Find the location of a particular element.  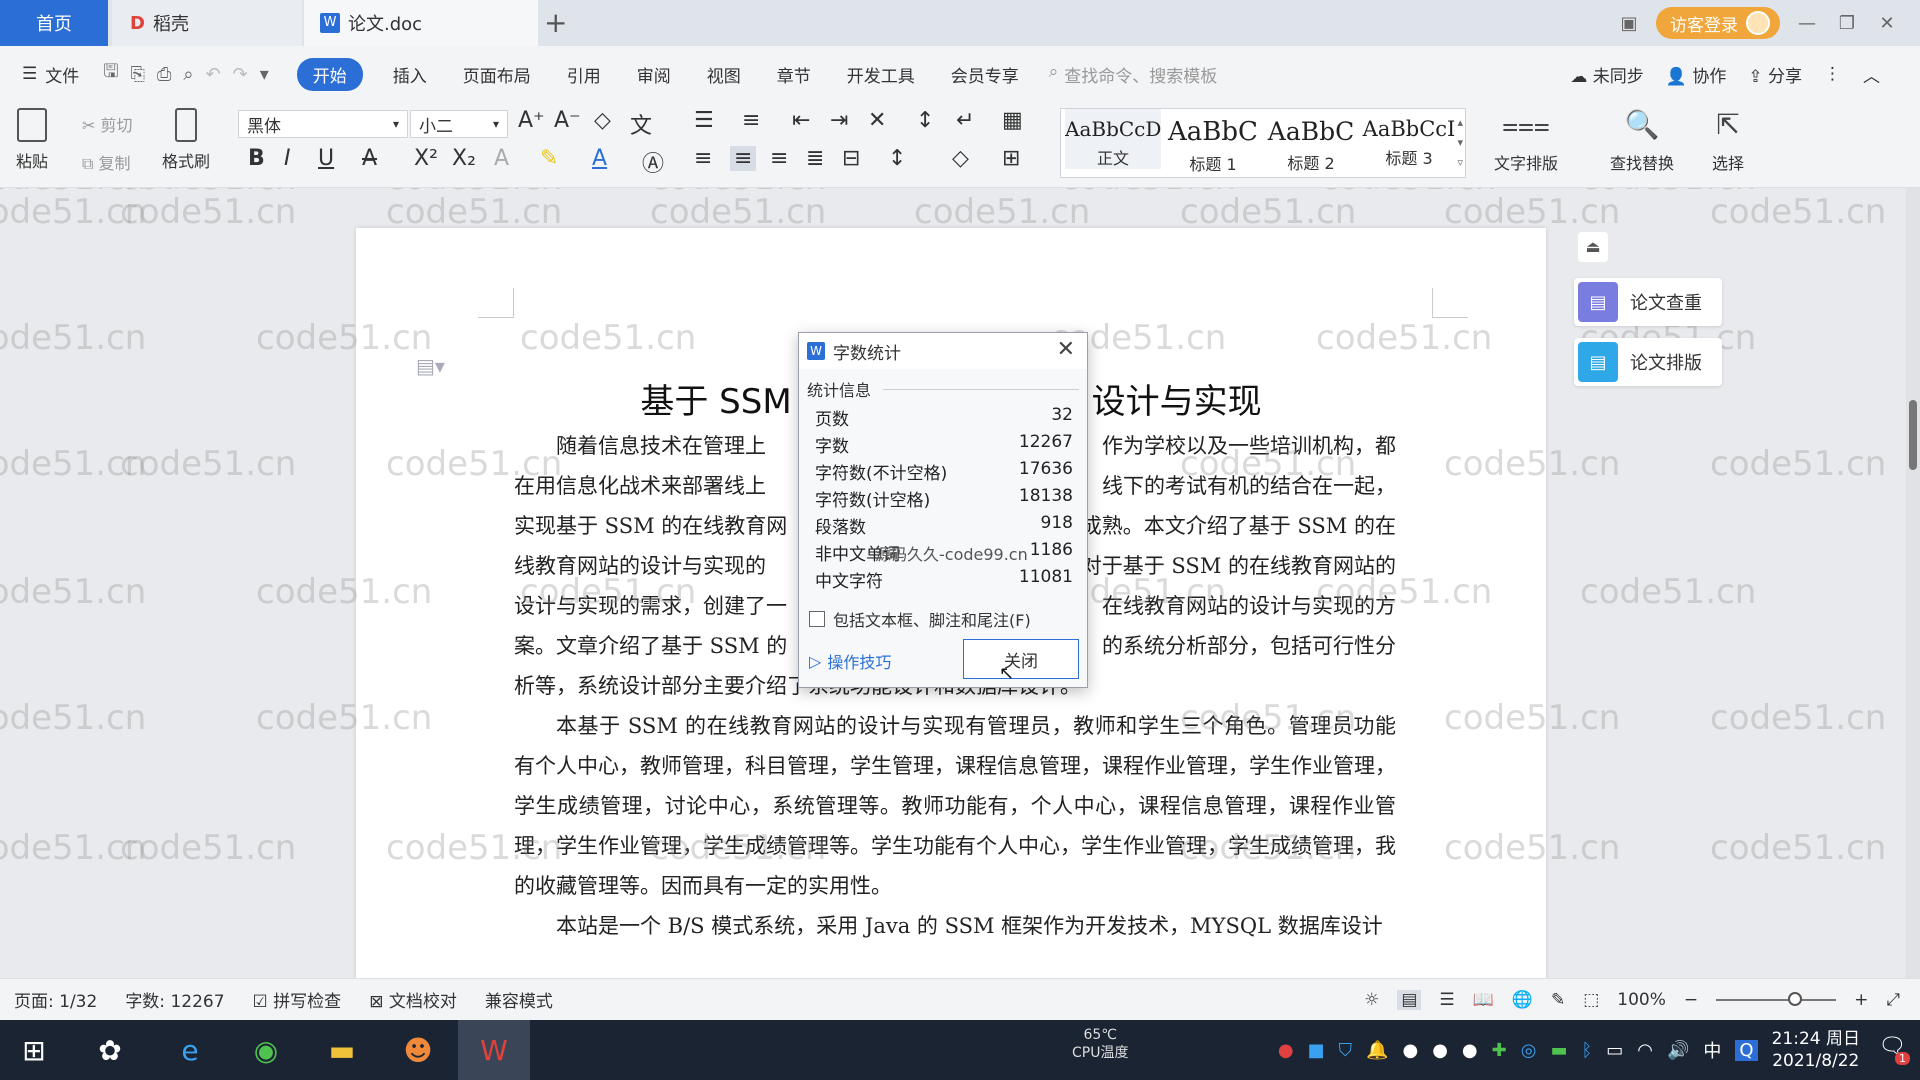

redo-icon: ↷ is located at coordinates (240, 74).